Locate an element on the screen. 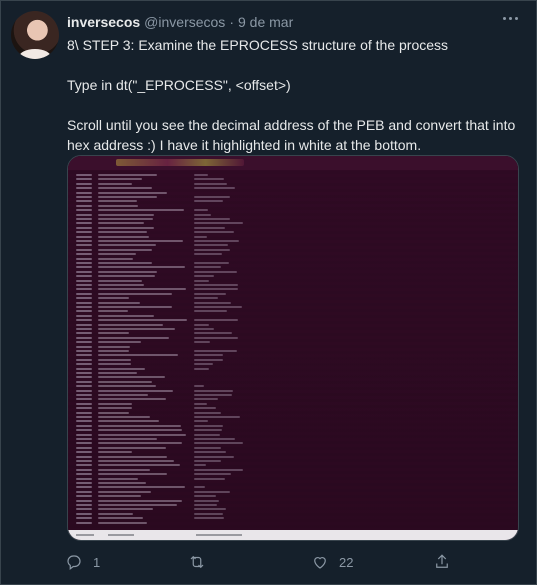 Image resolution: width=537 pixels, height=585 pixels. highlighted-peb-row is located at coordinates (293, 535).